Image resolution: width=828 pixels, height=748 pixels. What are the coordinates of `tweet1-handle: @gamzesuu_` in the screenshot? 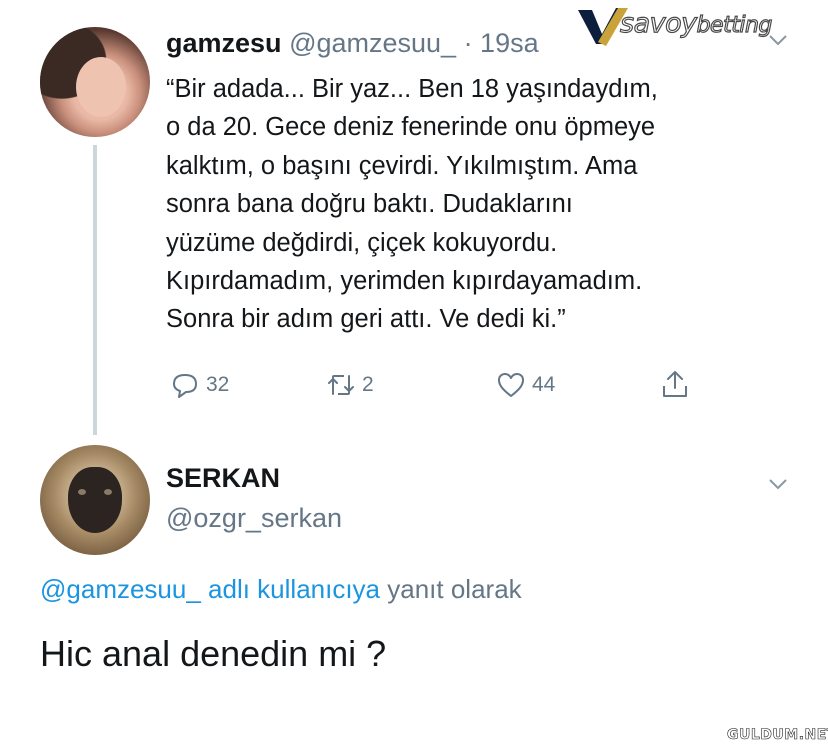 It's located at (372, 43).